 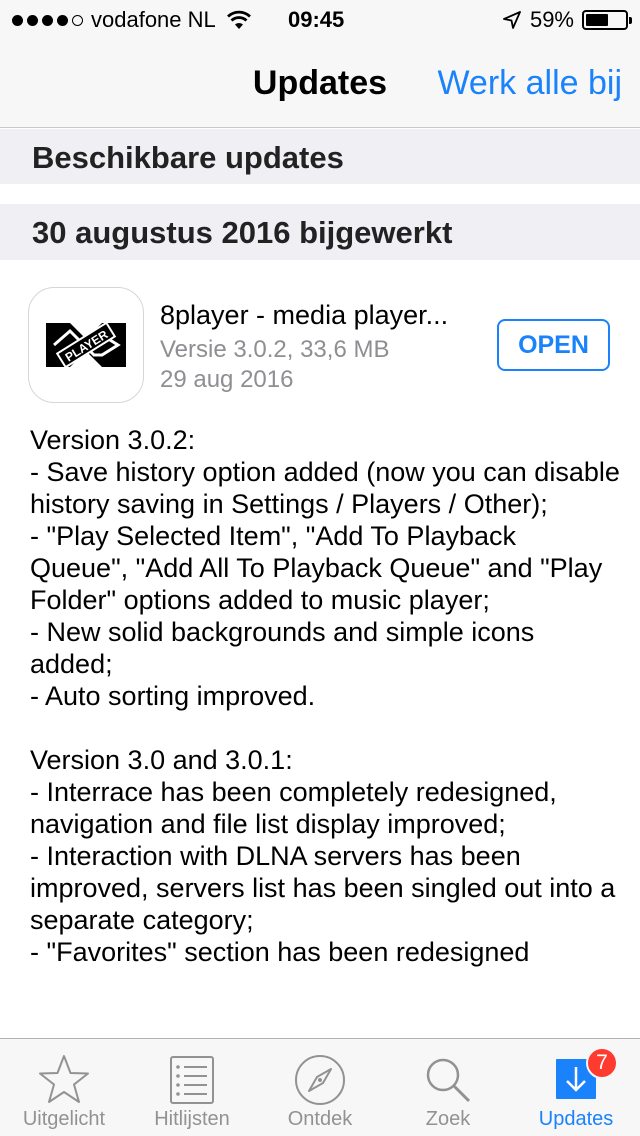 What do you see at coordinates (553, 345) in the screenshot?
I see `open-button: OPEN` at bounding box center [553, 345].